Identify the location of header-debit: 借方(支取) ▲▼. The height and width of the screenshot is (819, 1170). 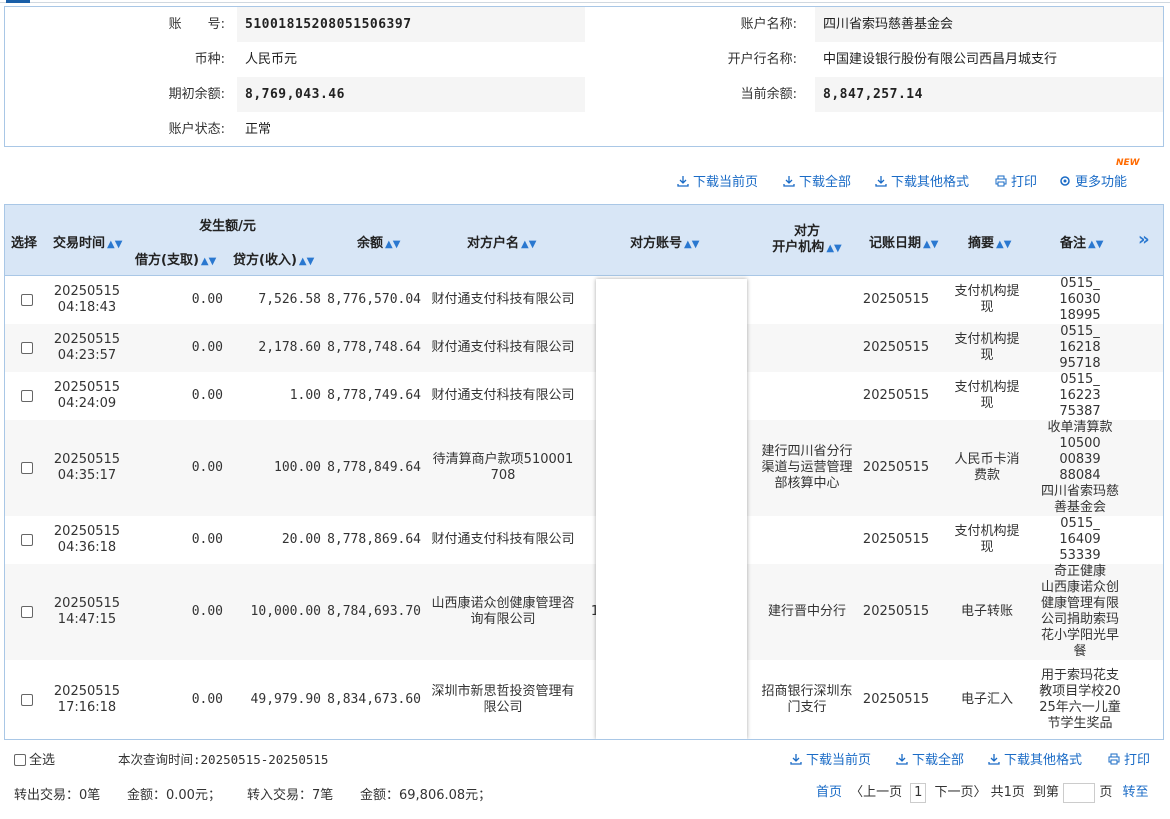
(175, 258).